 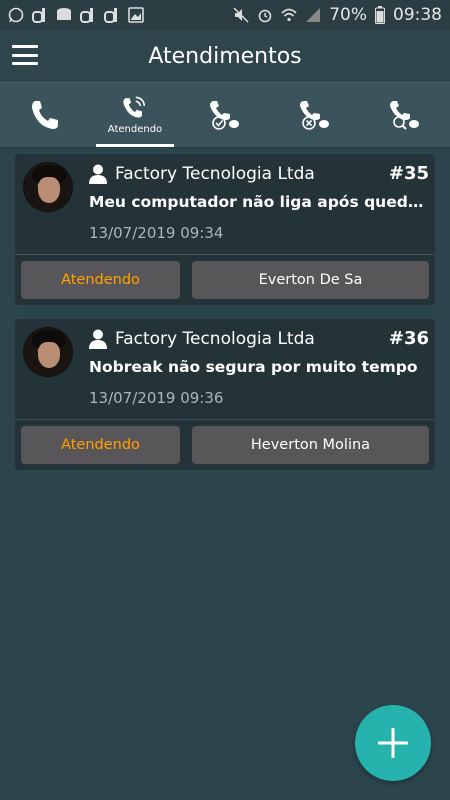 I want to click on clock: 09:38, so click(x=417, y=15).